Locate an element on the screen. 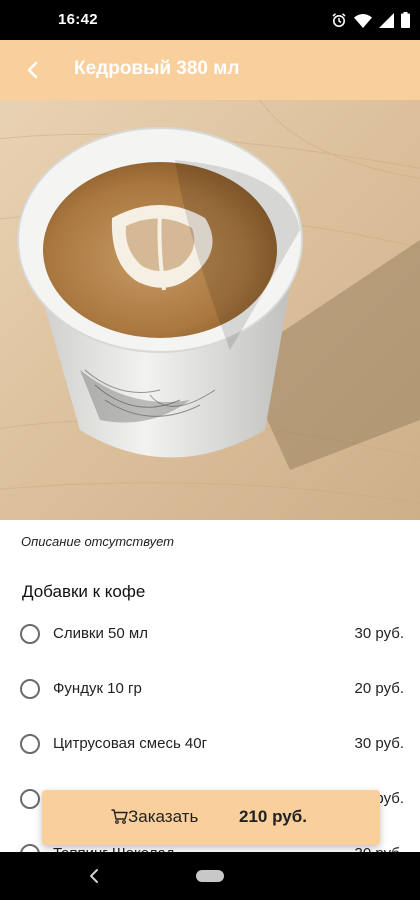  chevron-left-icon is located at coordinates (32, 70).